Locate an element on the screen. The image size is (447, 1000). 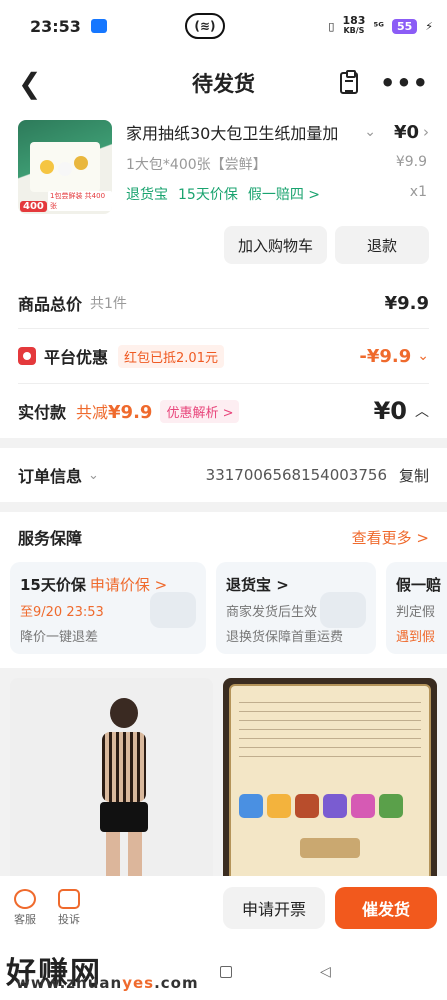
chevron-up-icon: ︿ is located at coordinates (422, 411).